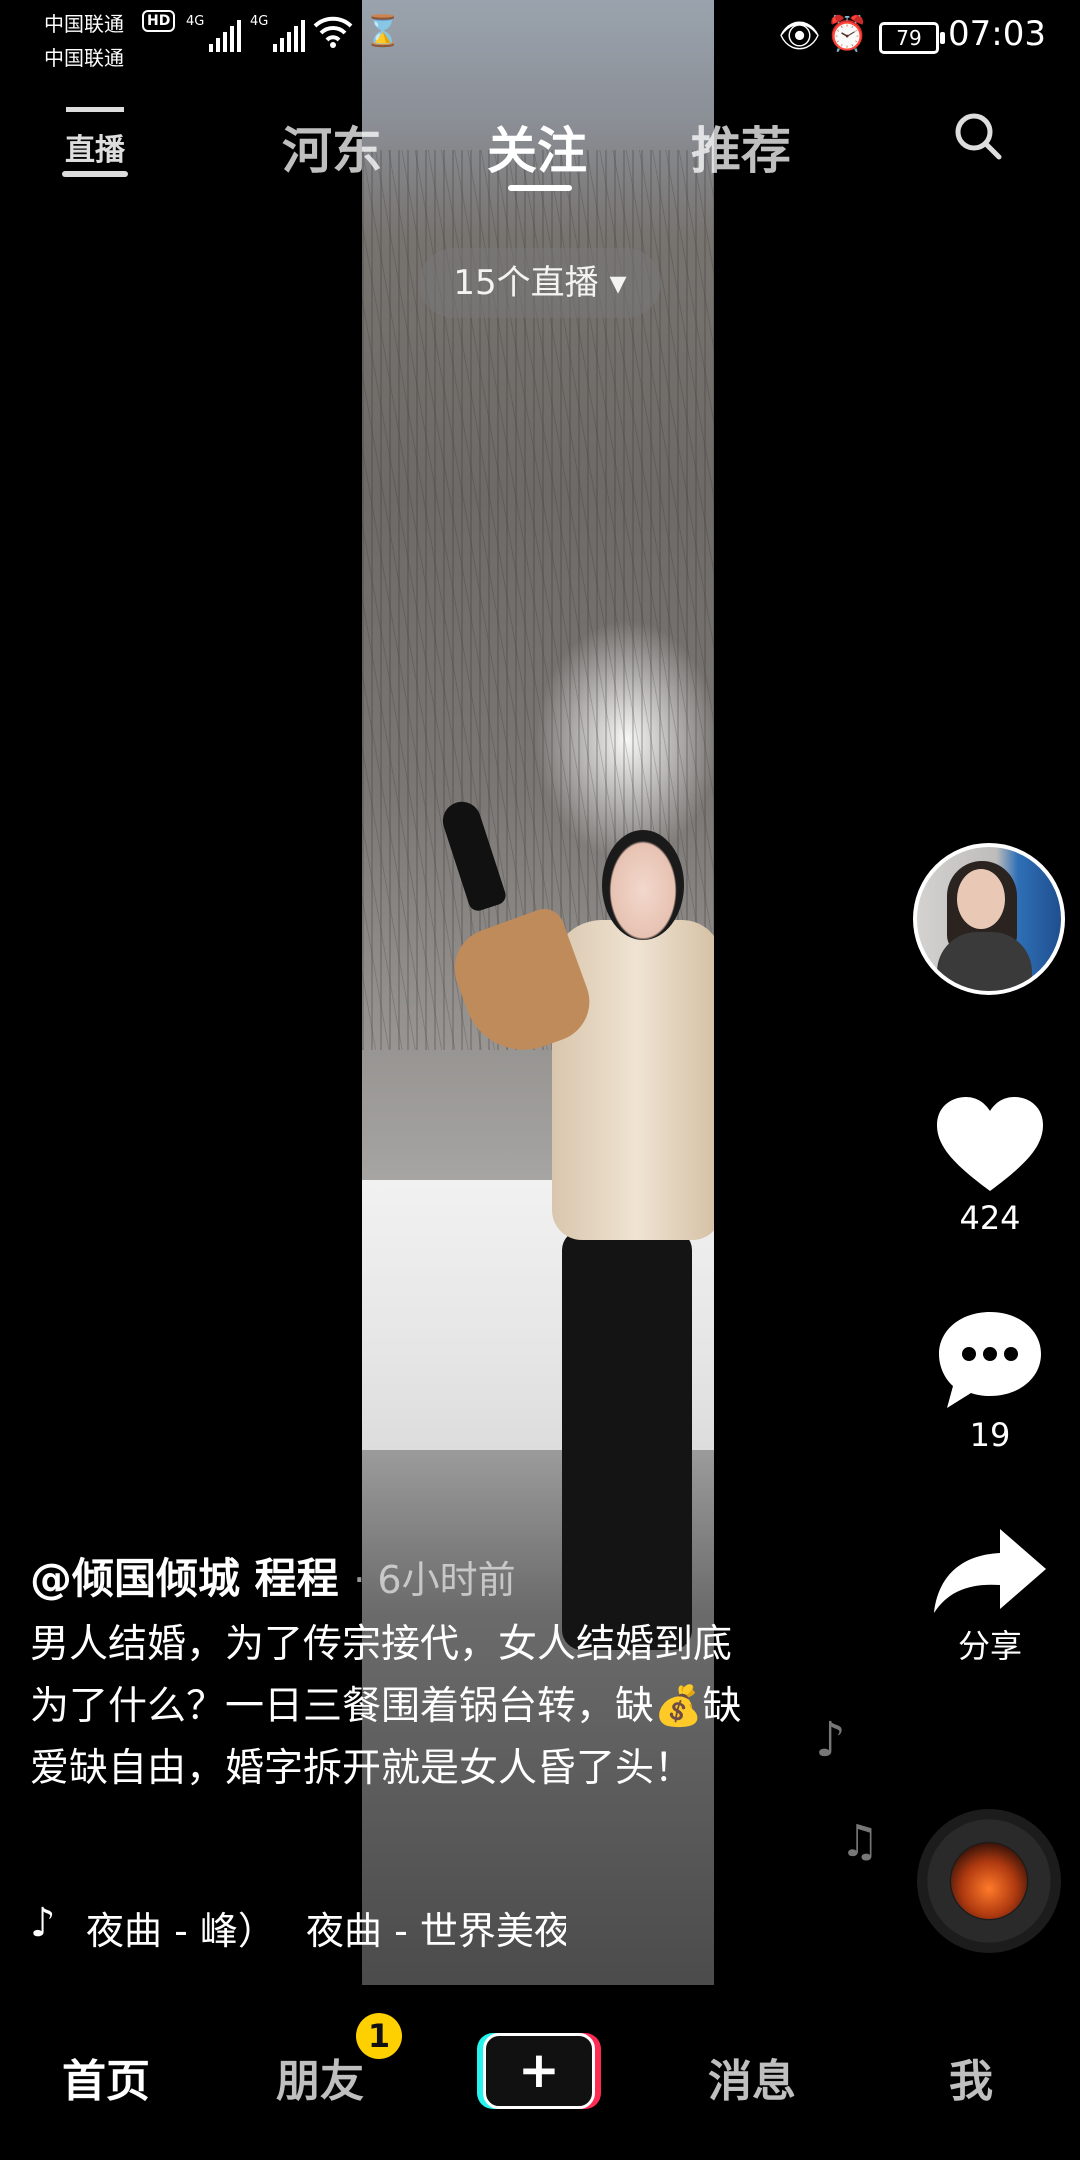 Image resolution: width=1080 pixels, height=2160 pixels. What do you see at coordinates (978, 136) in the screenshot?
I see `search-icon` at bounding box center [978, 136].